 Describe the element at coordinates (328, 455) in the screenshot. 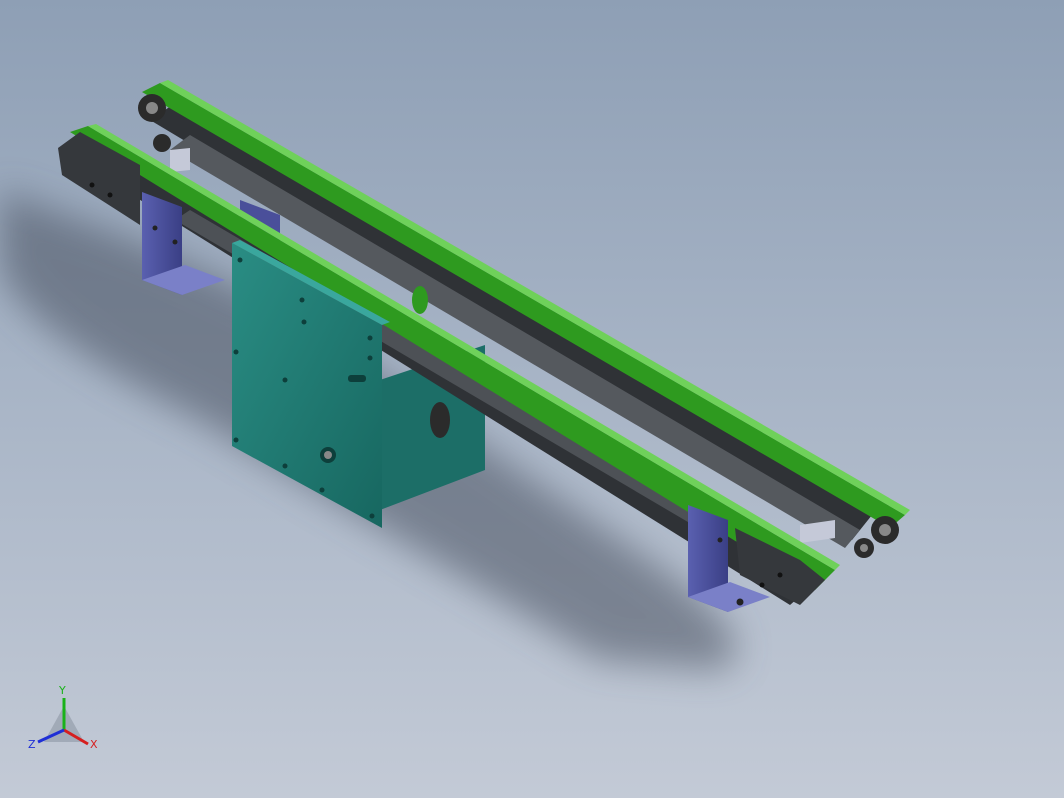

I see `motor-shaft-bore-inner` at that location.